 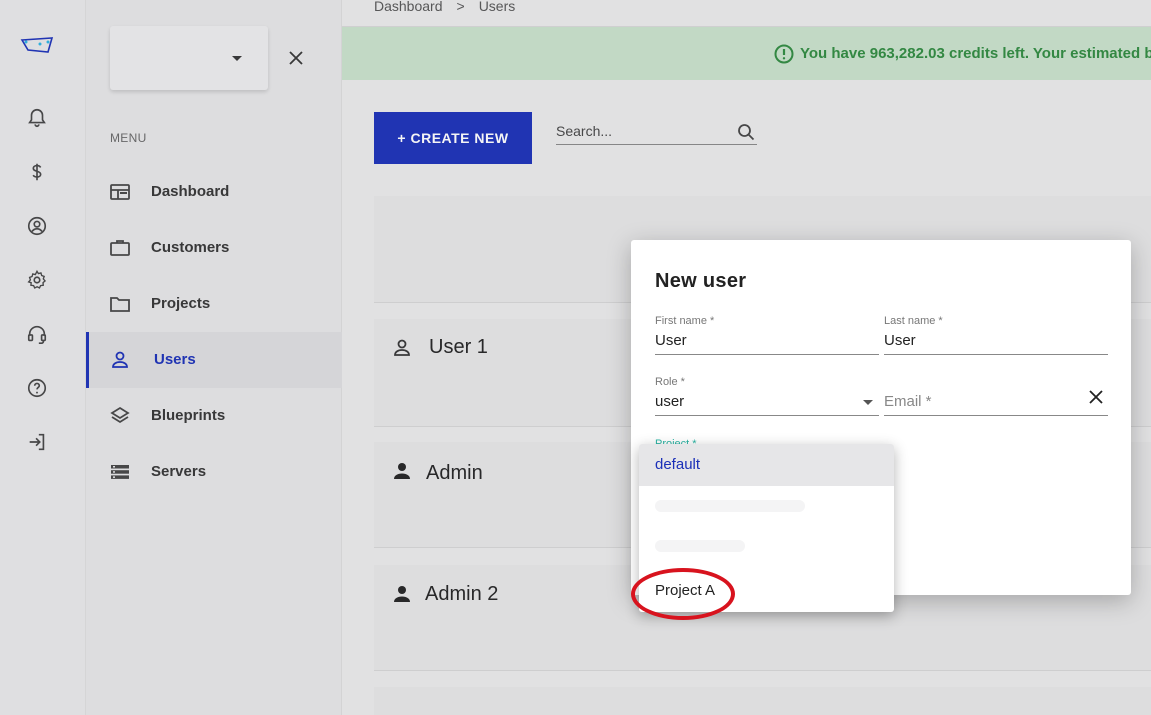 I want to click on role-label: Role *, so click(x=670, y=382).